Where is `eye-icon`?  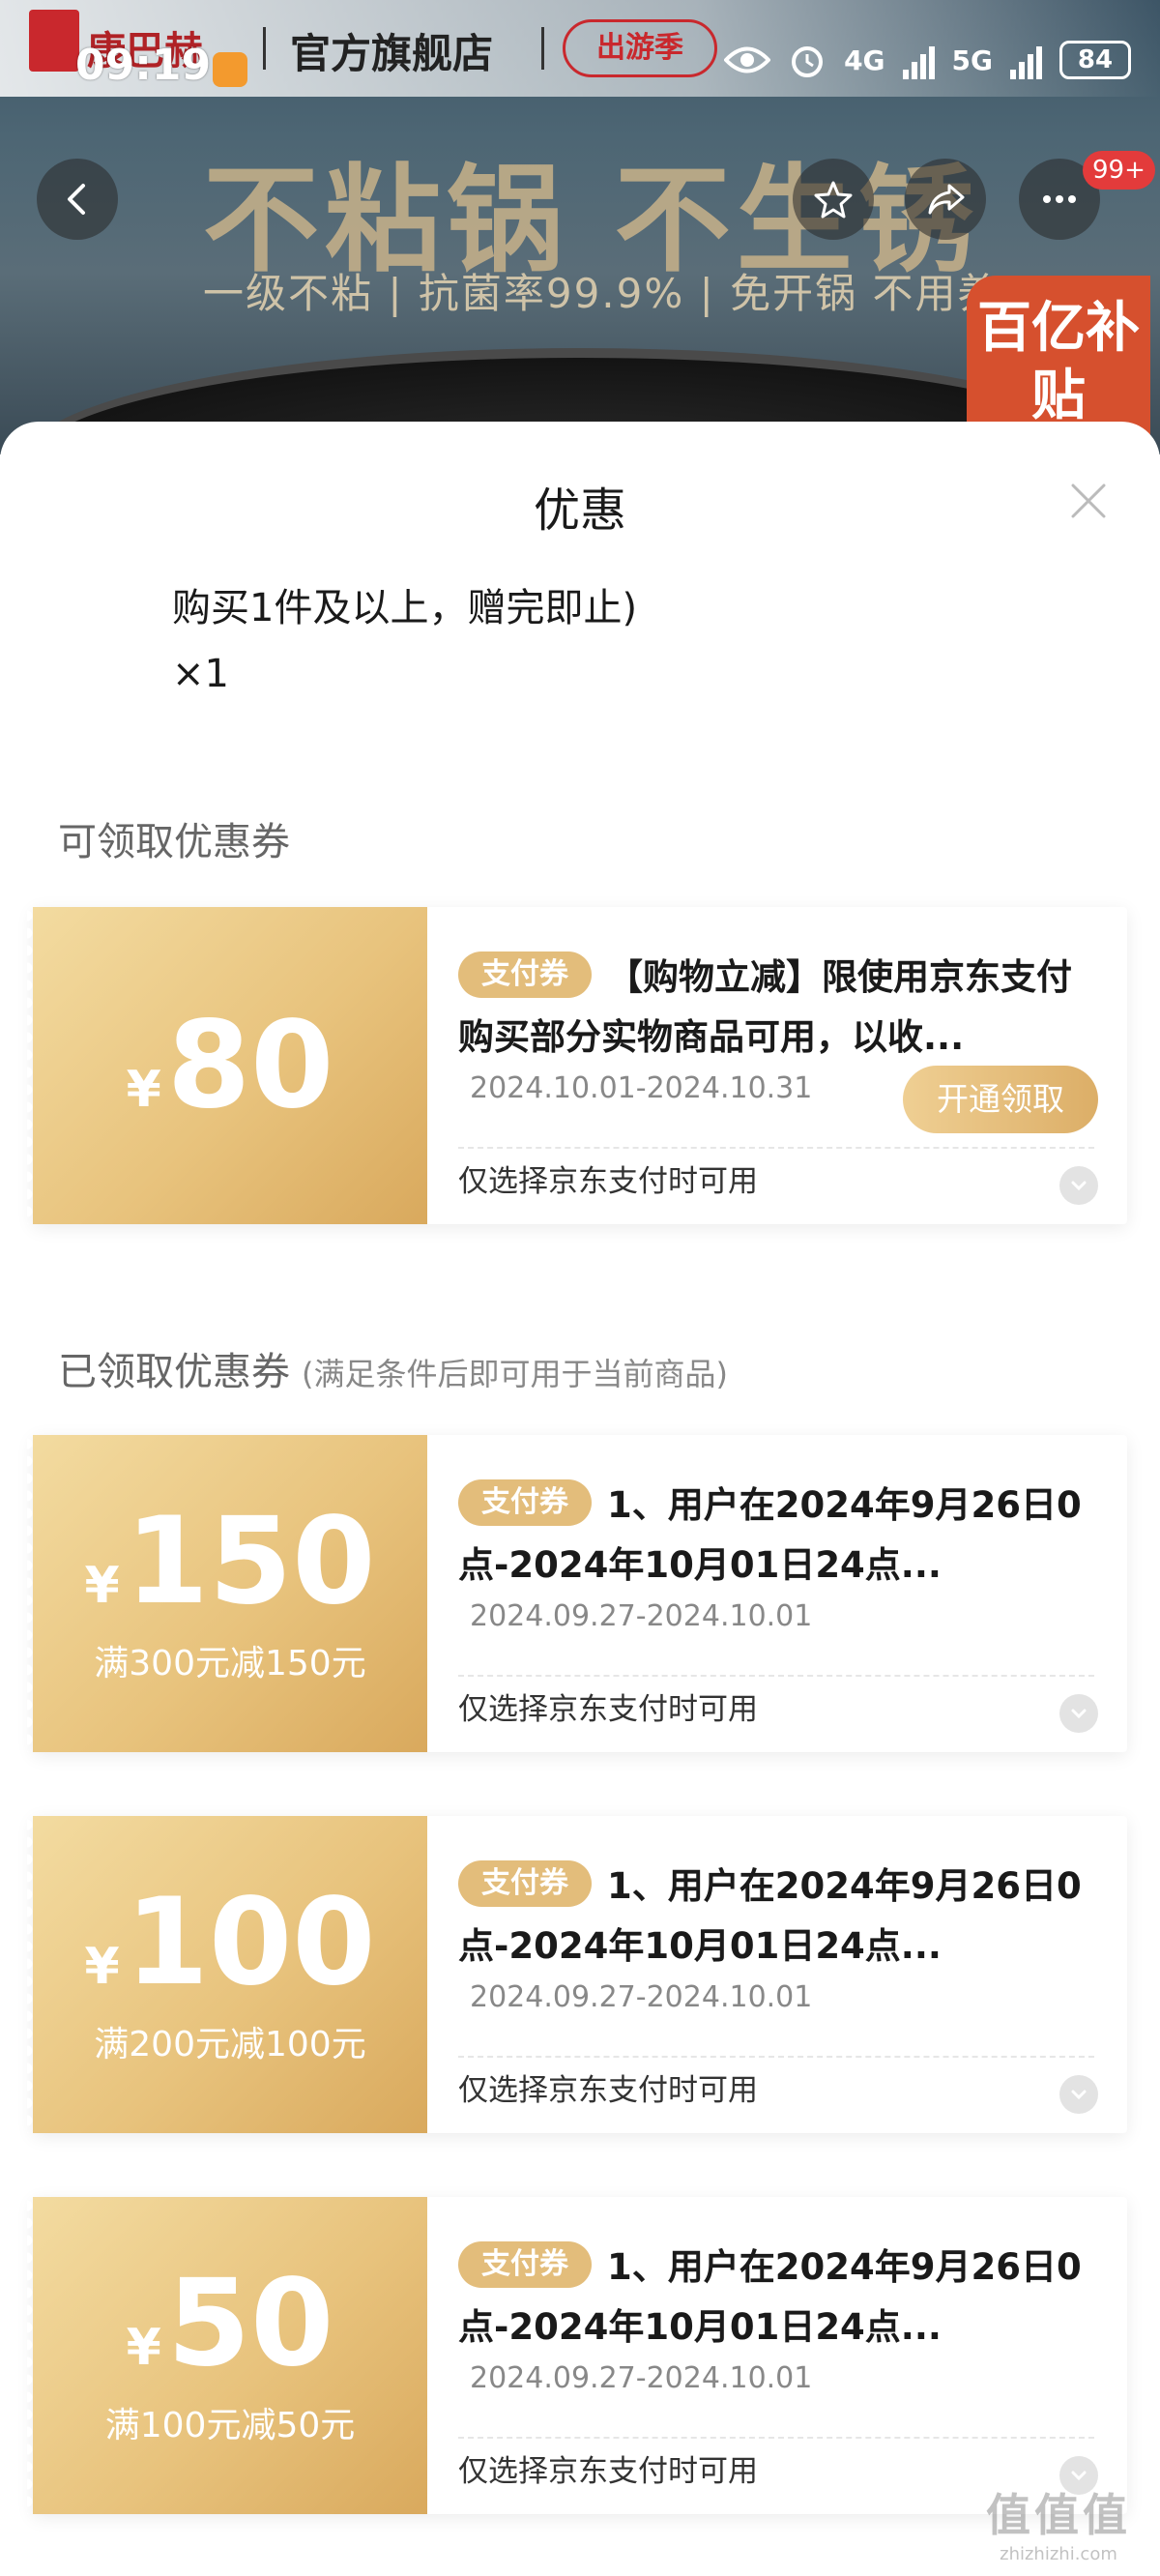
eye-icon is located at coordinates (748, 59).